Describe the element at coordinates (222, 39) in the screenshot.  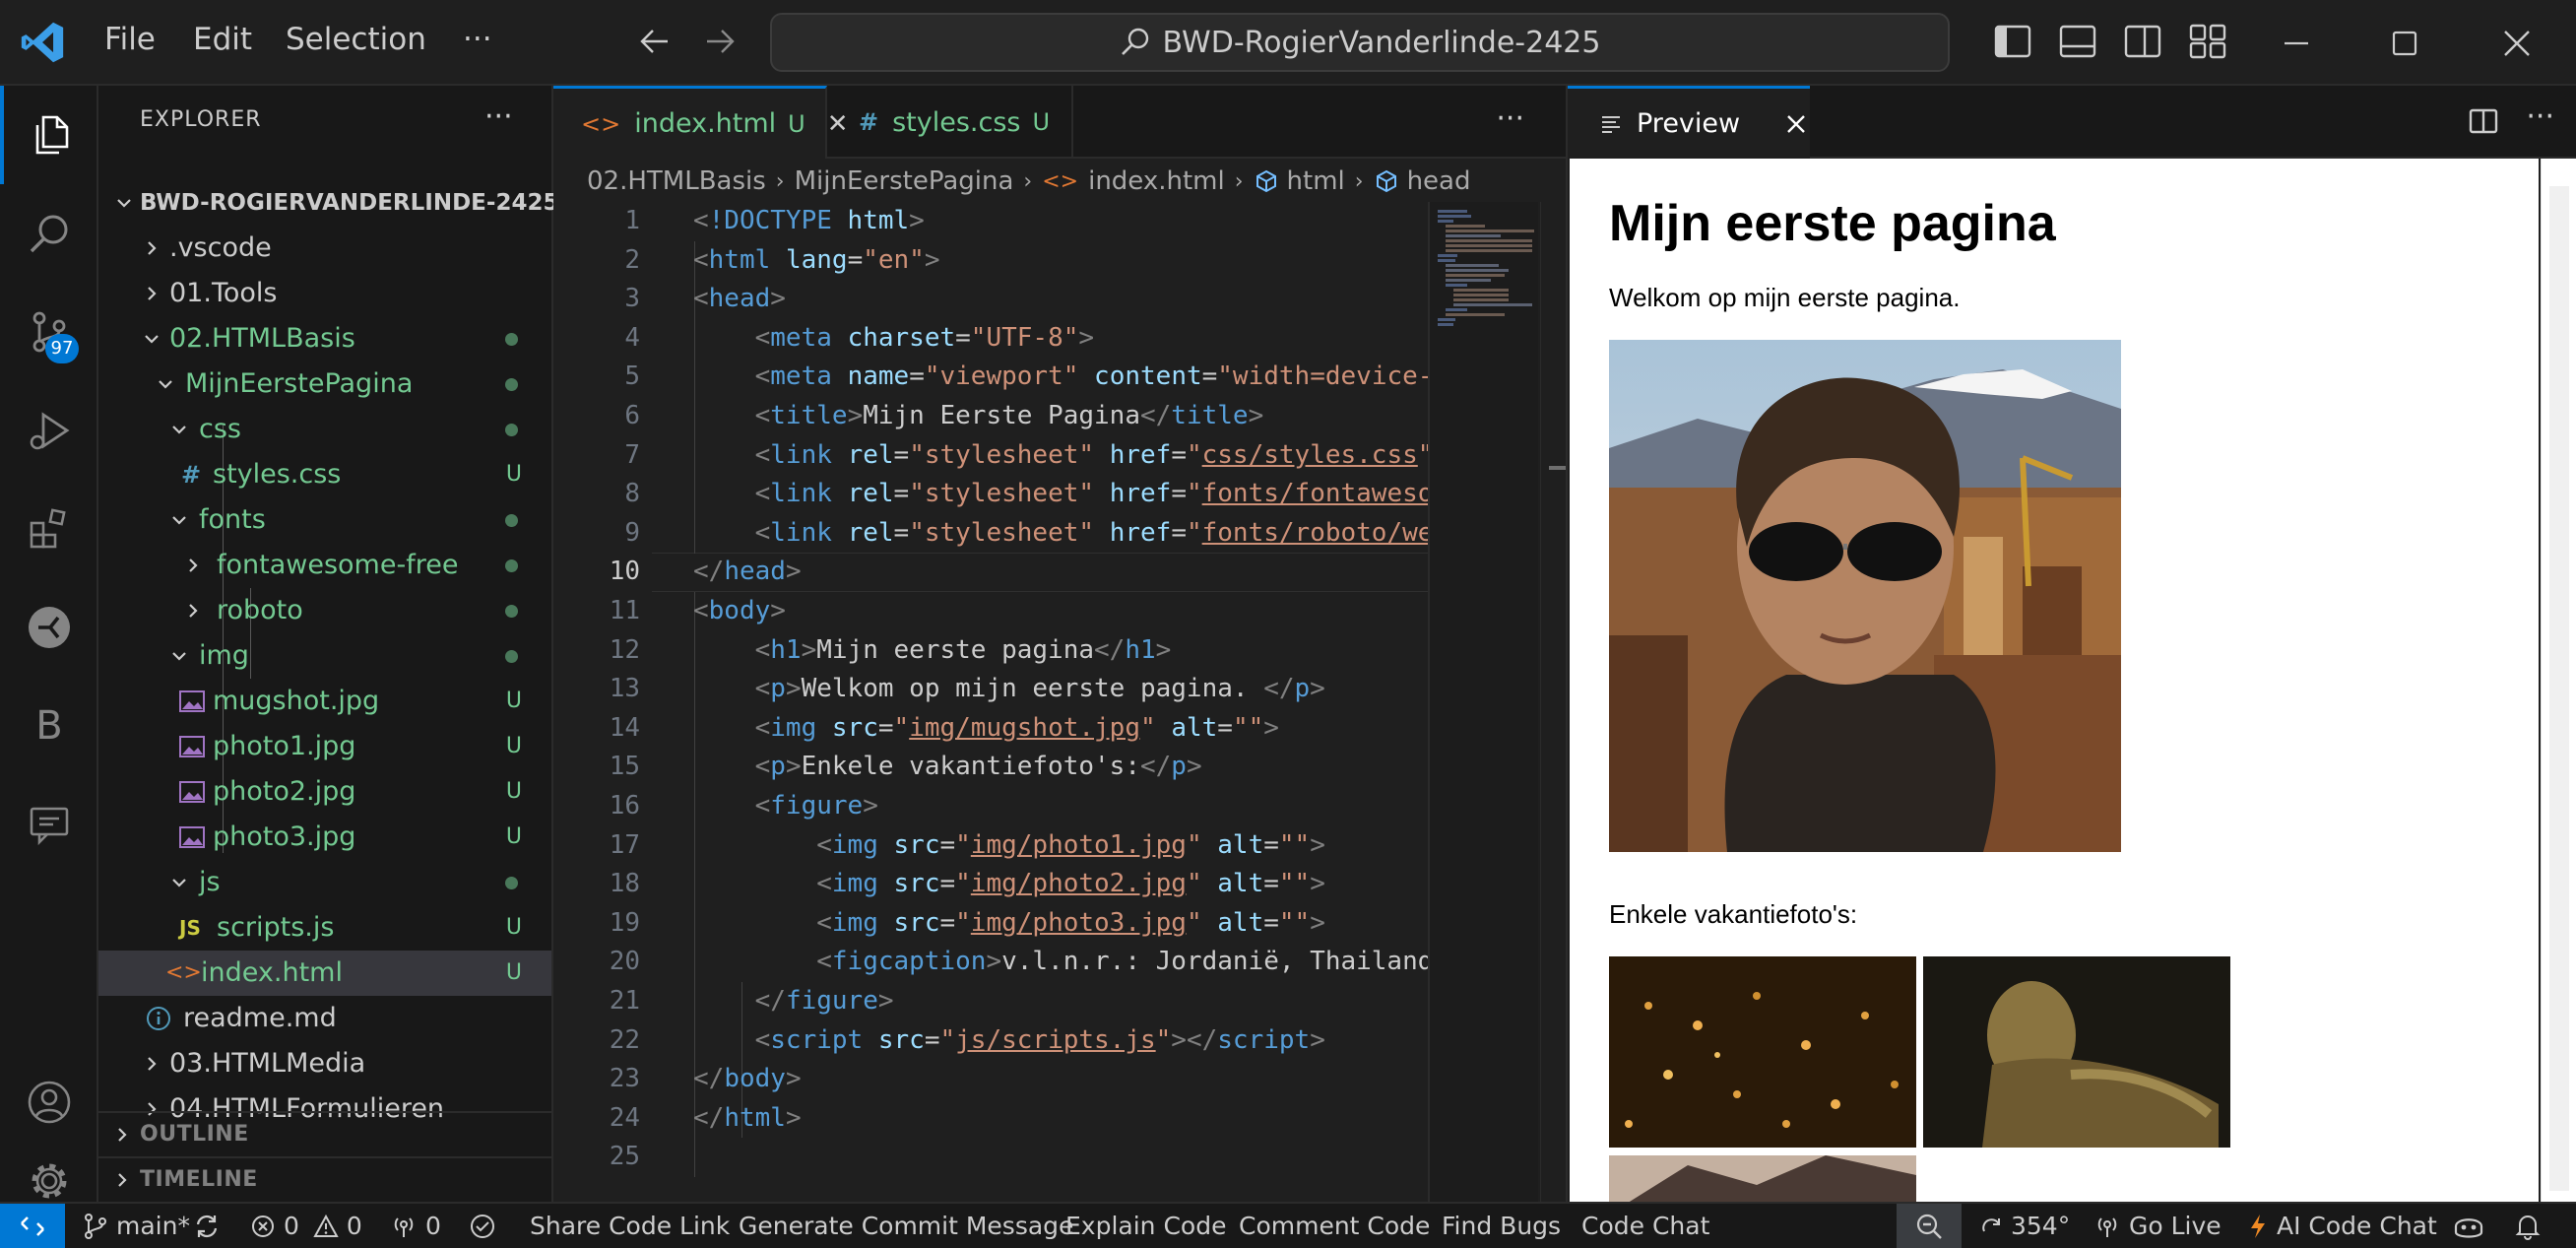
I see `menu-edit: Edit` at that location.